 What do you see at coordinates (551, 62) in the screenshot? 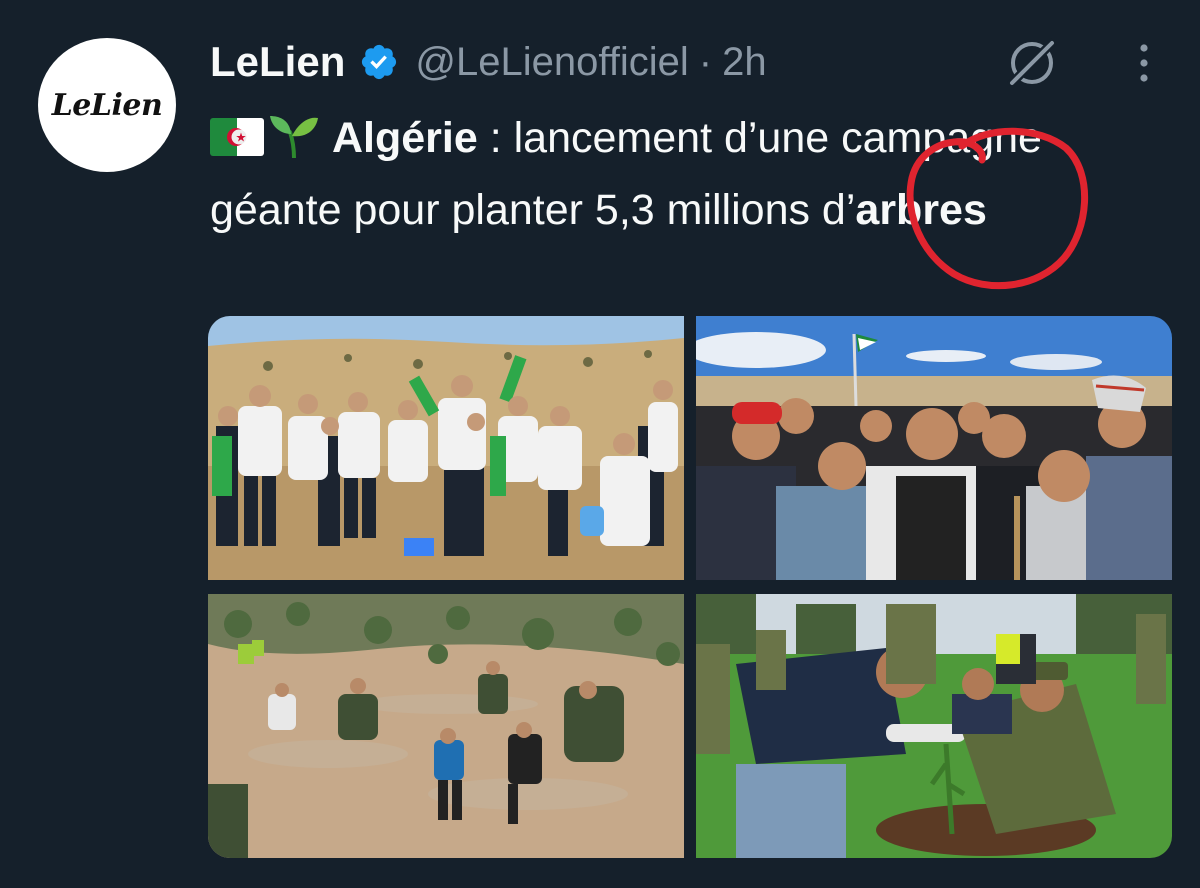
I see `user-handle: @LeLienofficiel` at bounding box center [551, 62].